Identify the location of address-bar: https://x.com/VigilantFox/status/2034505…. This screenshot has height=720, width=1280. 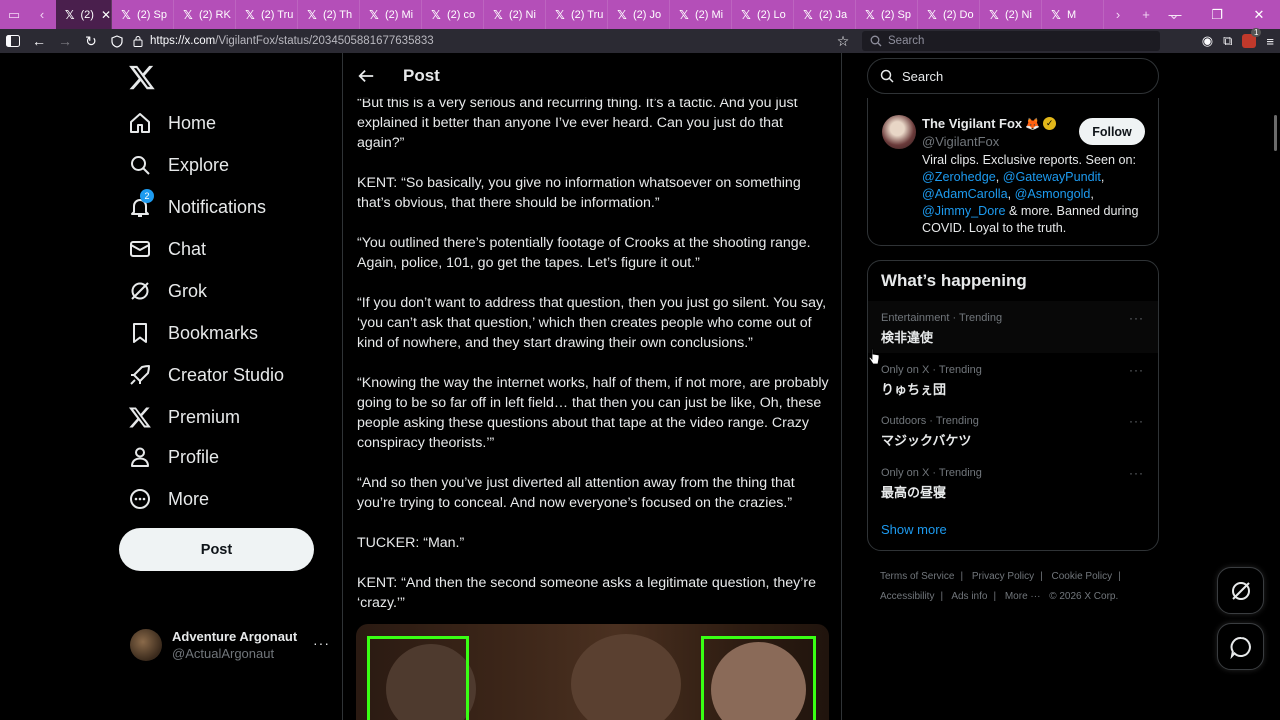
(292, 41).